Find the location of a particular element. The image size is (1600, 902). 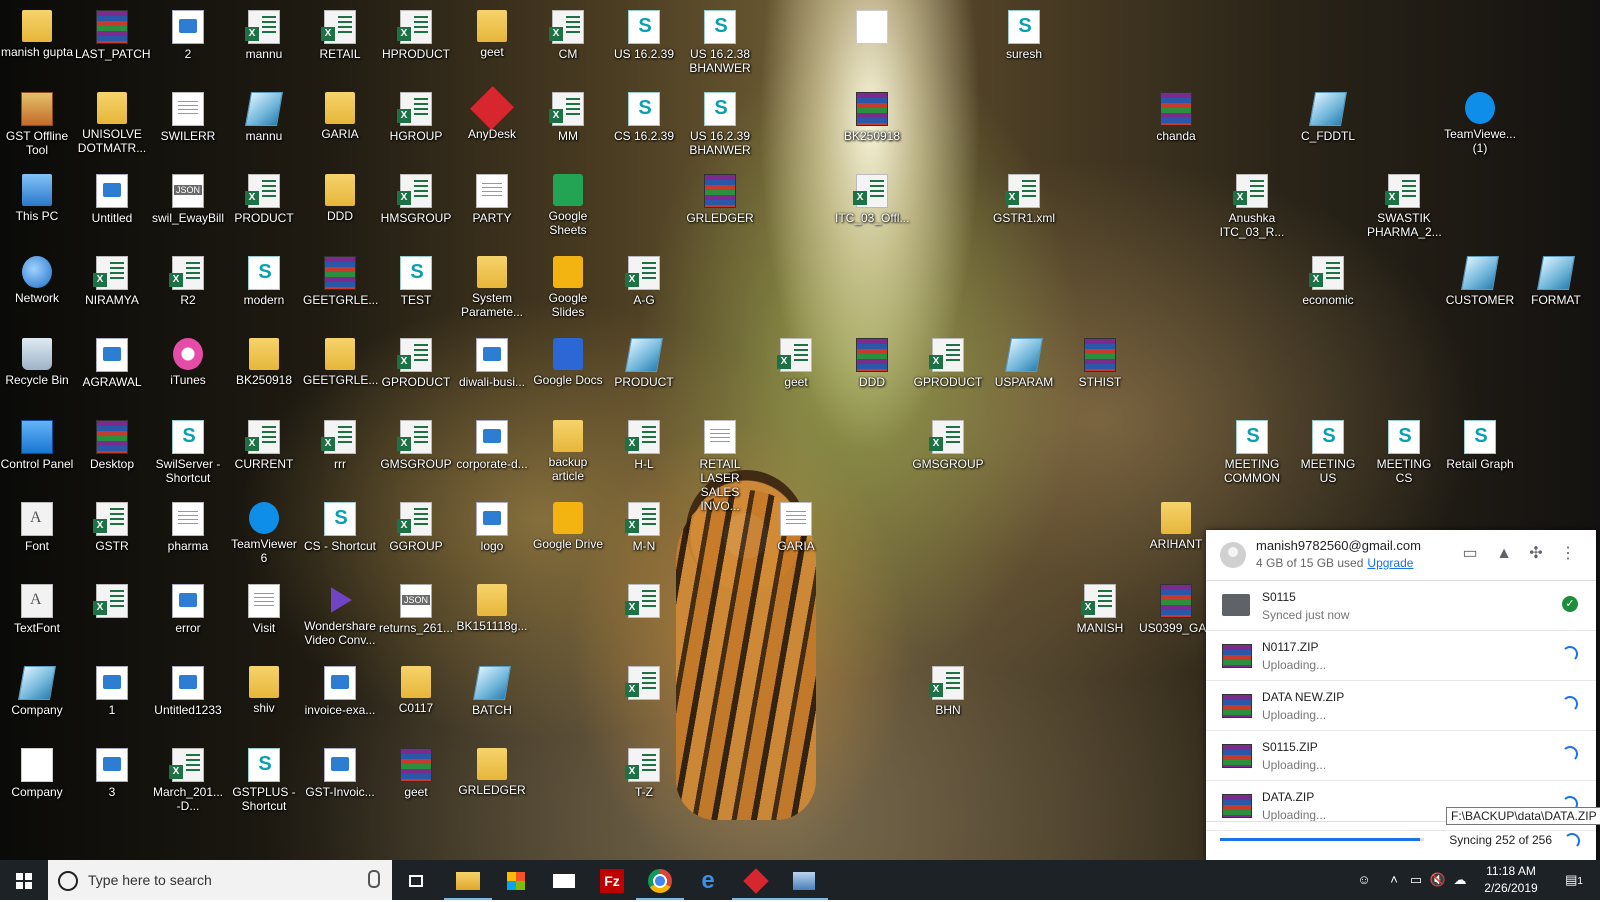

desktop-icon: FORMAT is located at coordinates (1556, 278).